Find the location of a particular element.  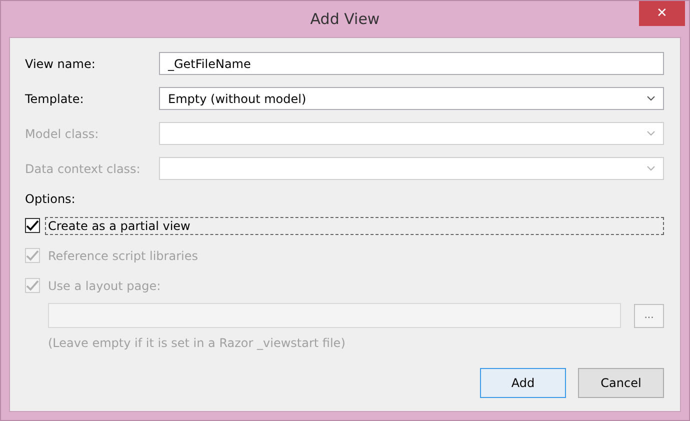

field-label: Data context class: is located at coordinates (83, 169).